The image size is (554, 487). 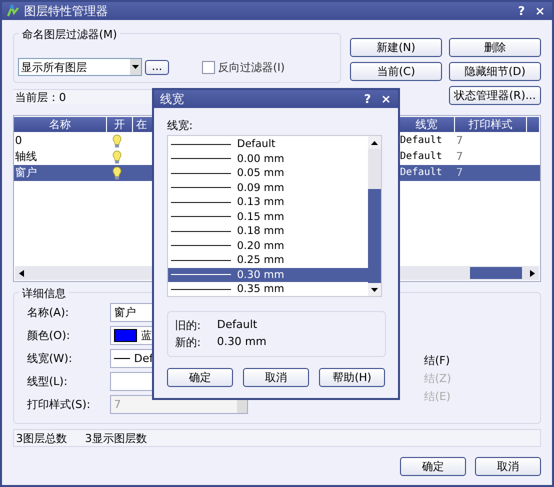 What do you see at coordinates (47, 381) in the screenshot?
I see `field-label: 线型(L):` at bounding box center [47, 381].